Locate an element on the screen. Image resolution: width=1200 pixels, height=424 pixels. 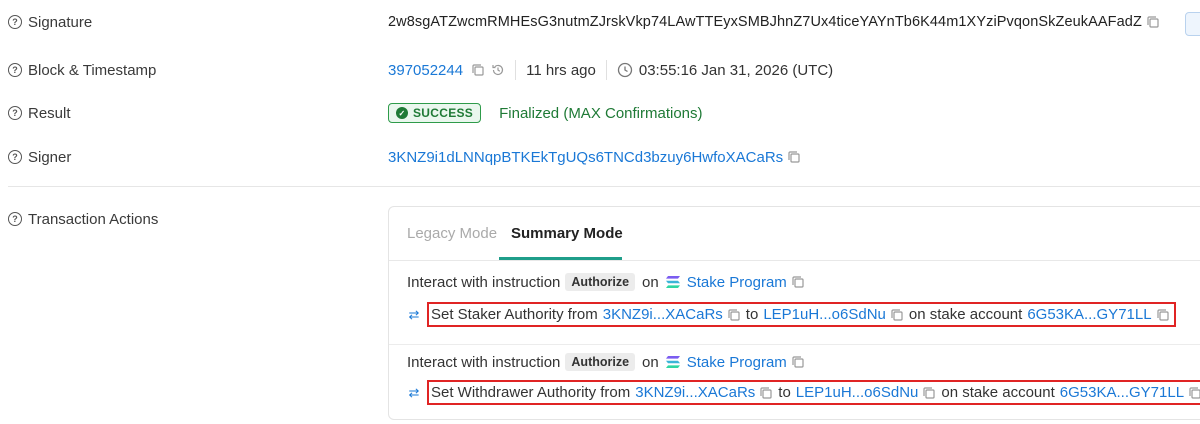
tab-summary-mode: Summary Mode is located at coordinates (567, 233).